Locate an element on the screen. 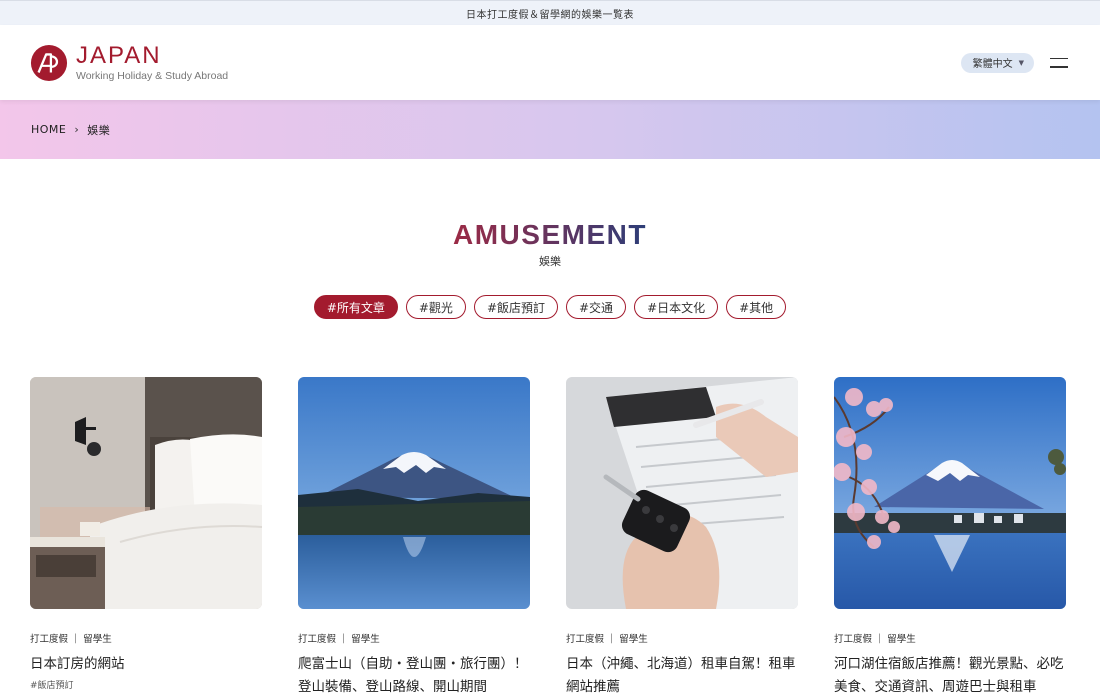 This screenshot has height=697, width=1100. hamburger-menu-icon is located at coordinates (1059, 62).